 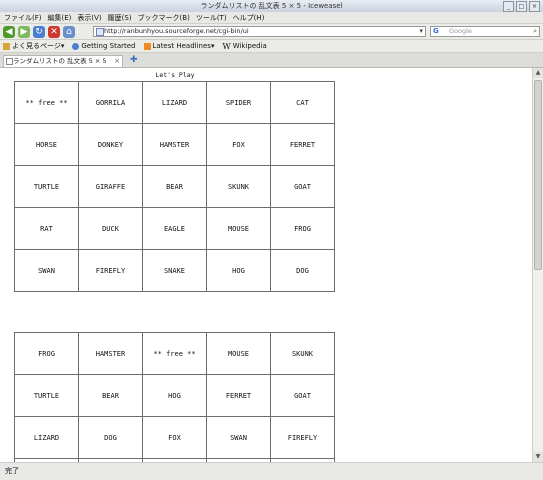 What do you see at coordinates (23, 18) in the screenshot?
I see `menu-file: ファイル(F)` at bounding box center [23, 18].